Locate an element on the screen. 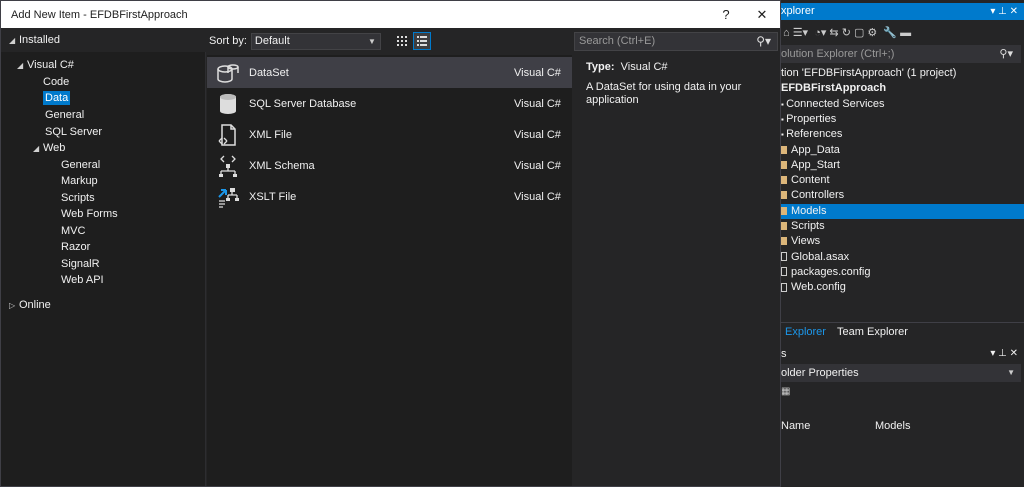 The width and height of the screenshot is (1024, 487). solution-tree-item: ▪ Connected Services is located at coordinates (902, 104).